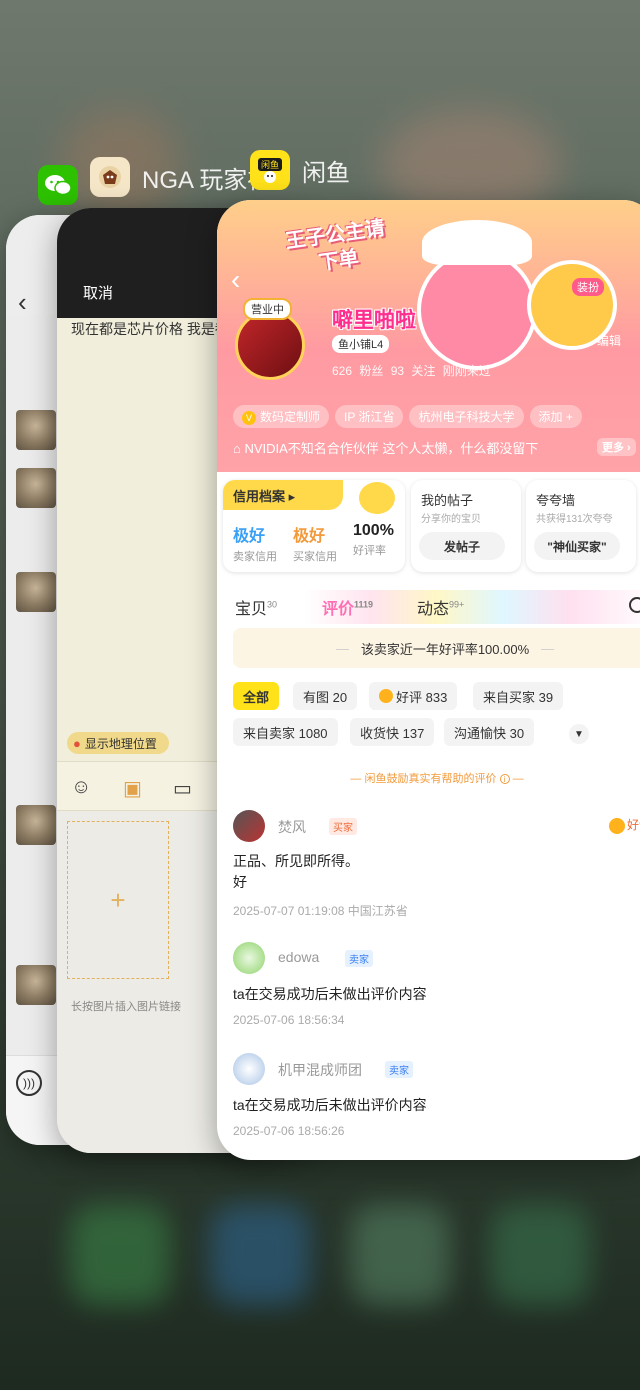  Describe the element at coordinates (407, 416) in the screenshot. I see `profile-tags: V 数码定制师 IP 浙江省 杭州电子科技大学 添加 +` at that location.